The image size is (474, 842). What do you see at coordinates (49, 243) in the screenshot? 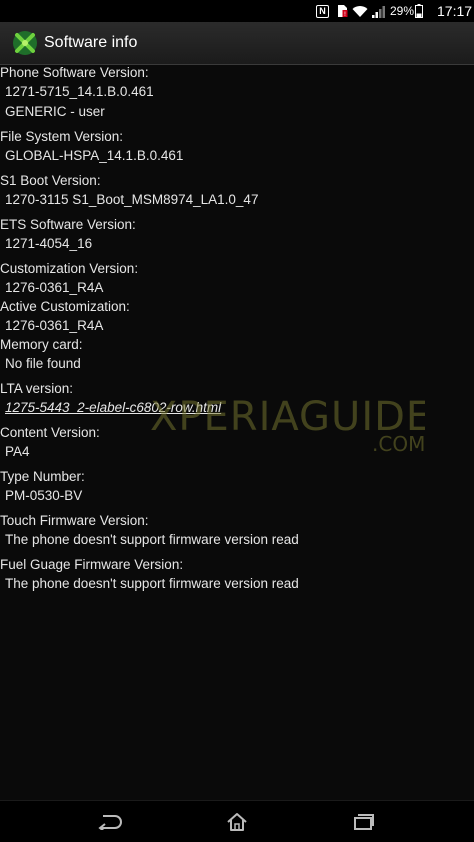
I see `entry-value: 1271-4054_16` at bounding box center [49, 243].